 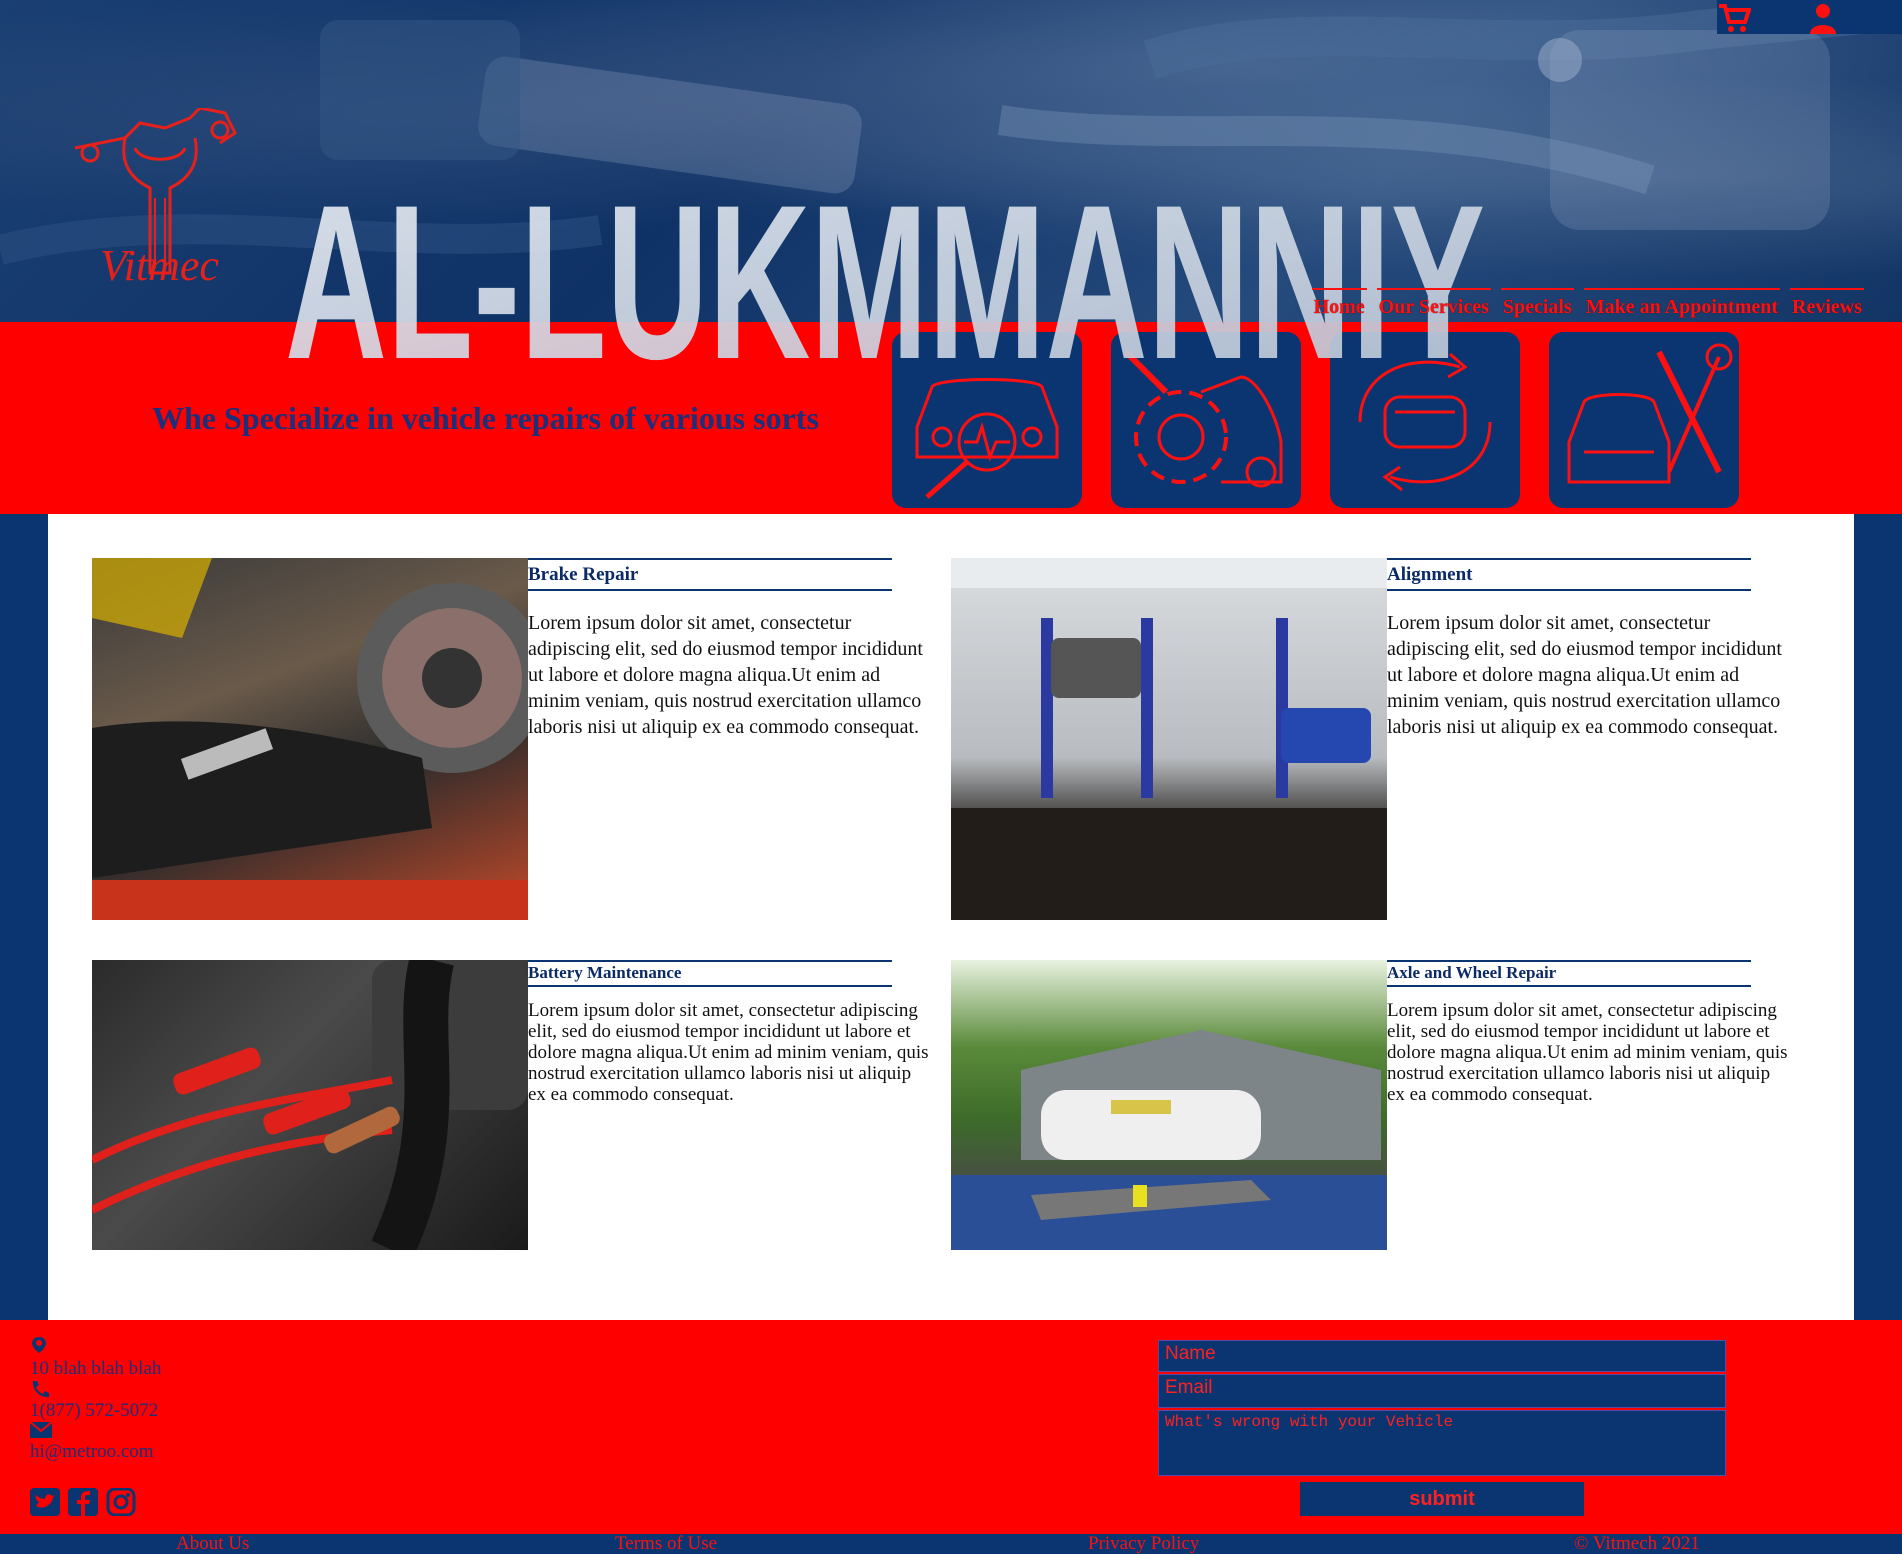 What do you see at coordinates (1537, 303) in the screenshot?
I see `nav-specials: Specials` at bounding box center [1537, 303].